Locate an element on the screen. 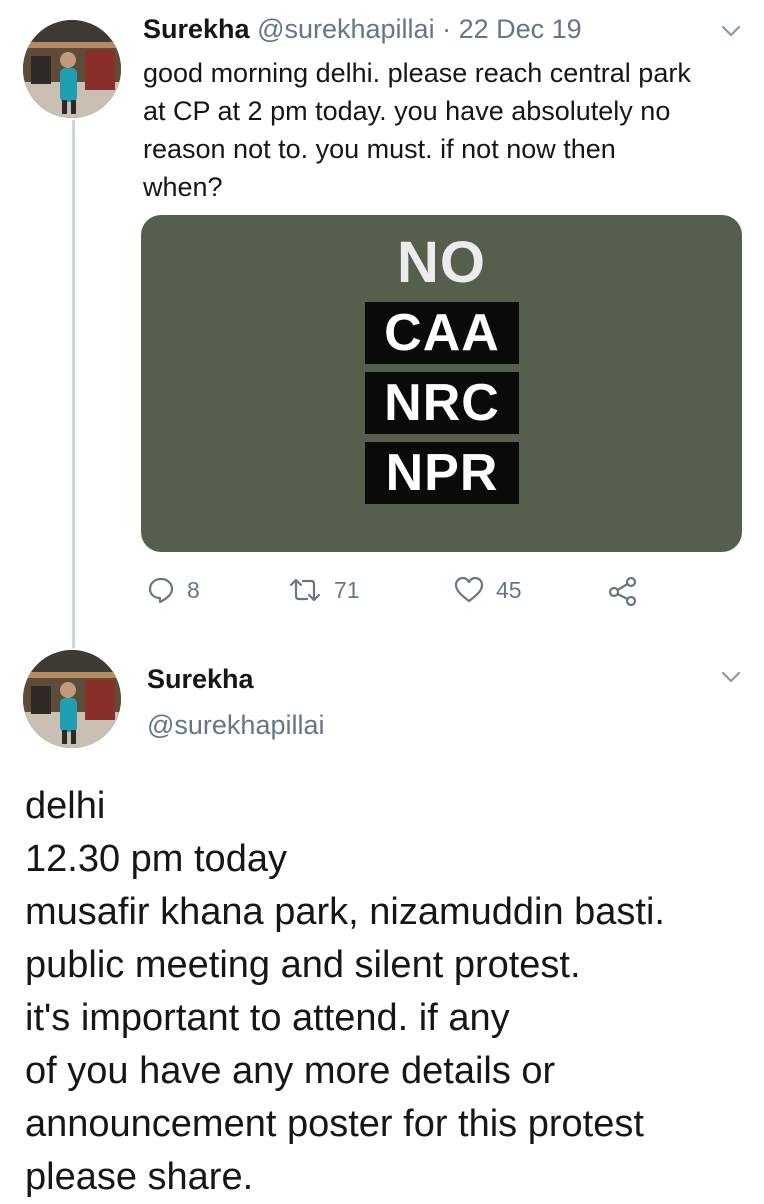 This screenshot has height=1204, width=764. reply-button: 8 is located at coordinates (173, 590).